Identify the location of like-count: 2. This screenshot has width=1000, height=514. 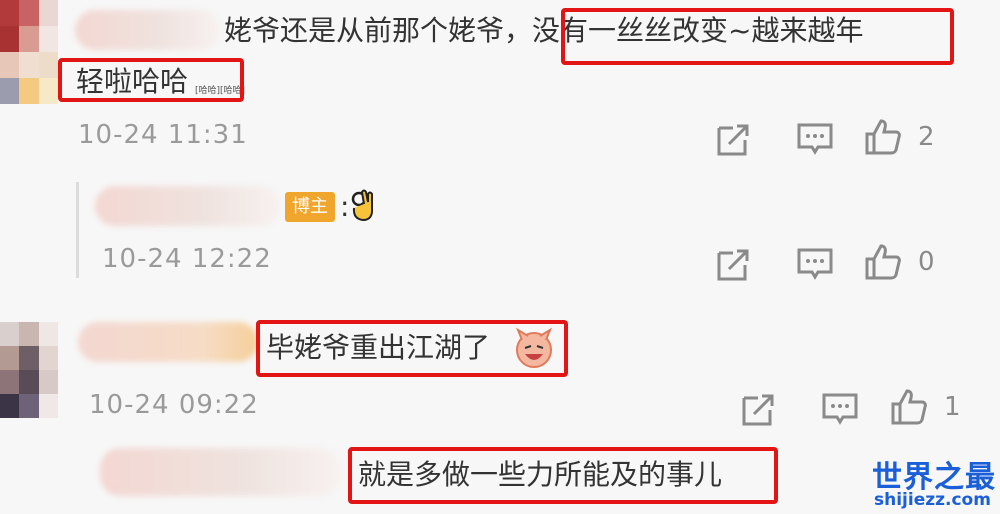
(926, 137).